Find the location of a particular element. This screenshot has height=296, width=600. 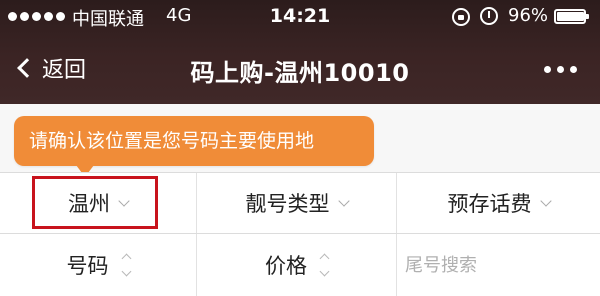

filter-prepaid-label: 预存话费 is located at coordinates (489, 204).